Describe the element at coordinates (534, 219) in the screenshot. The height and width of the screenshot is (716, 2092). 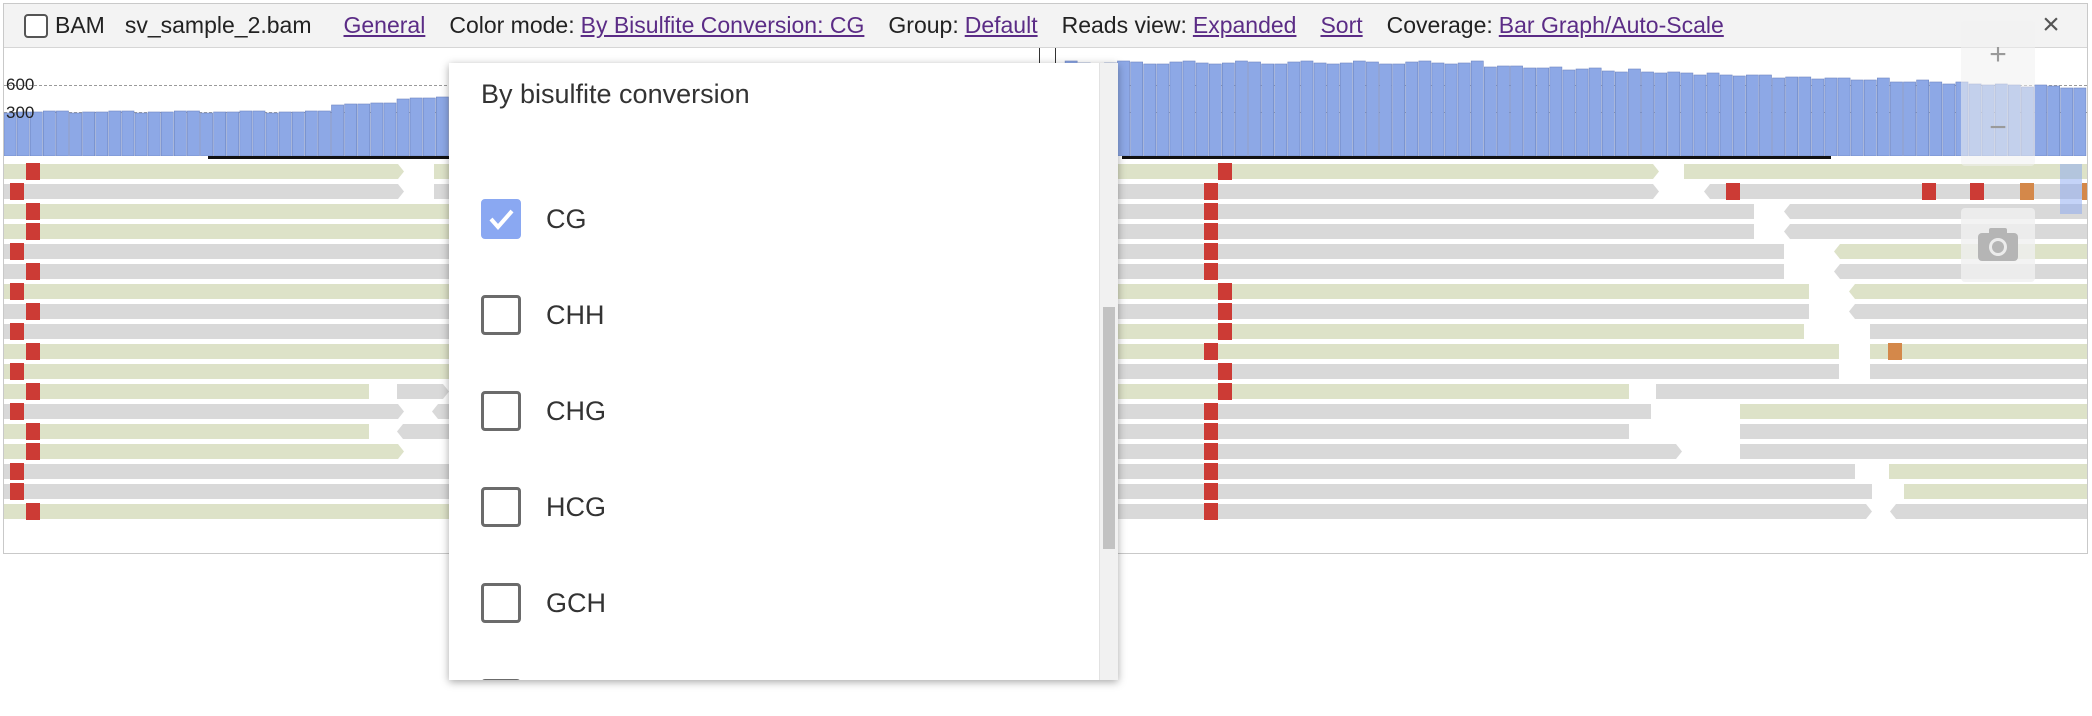
I see `option-cg: CG` at that location.